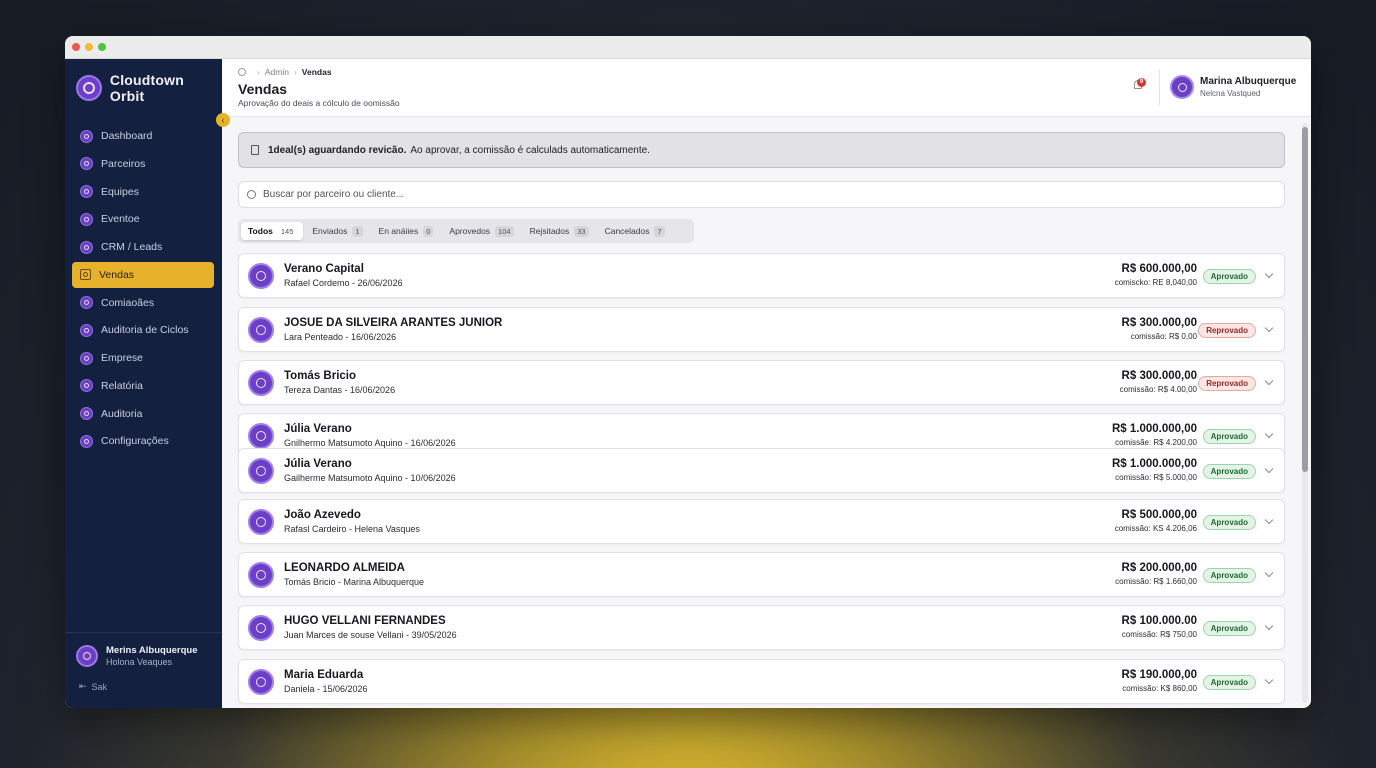 Image resolution: width=1376 pixels, height=768 pixels. What do you see at coordinates (263, 89) in the screenshot?
I see `page-title: Vendas` at bounding box center [263, 89].